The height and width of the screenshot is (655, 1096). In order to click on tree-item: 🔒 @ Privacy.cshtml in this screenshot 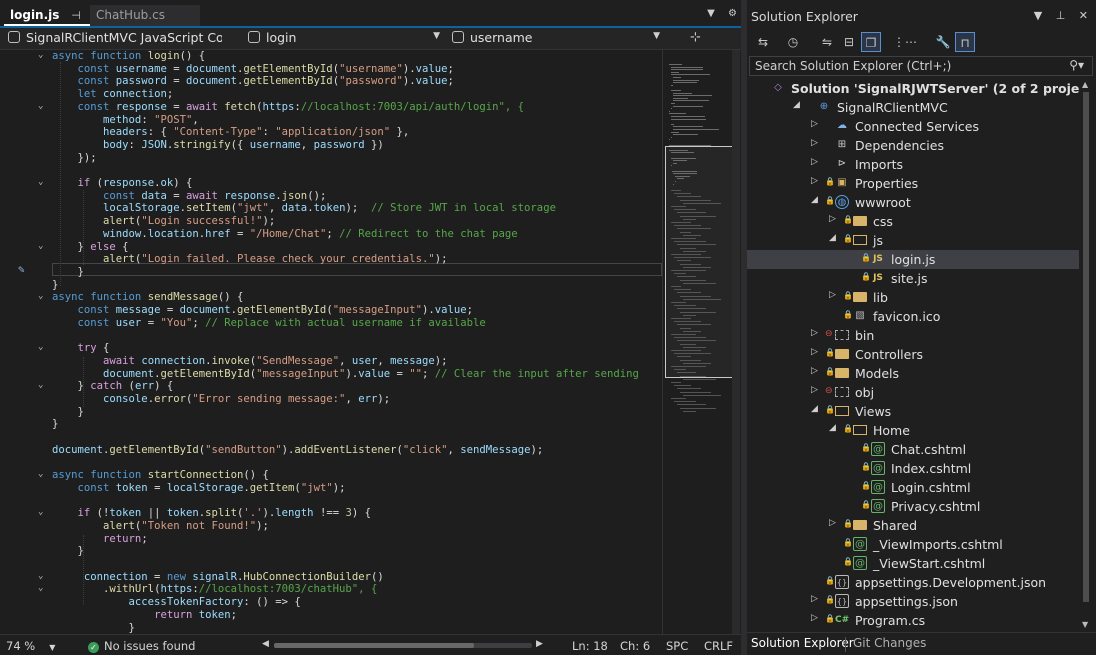, I will do `click(913, 506)`.